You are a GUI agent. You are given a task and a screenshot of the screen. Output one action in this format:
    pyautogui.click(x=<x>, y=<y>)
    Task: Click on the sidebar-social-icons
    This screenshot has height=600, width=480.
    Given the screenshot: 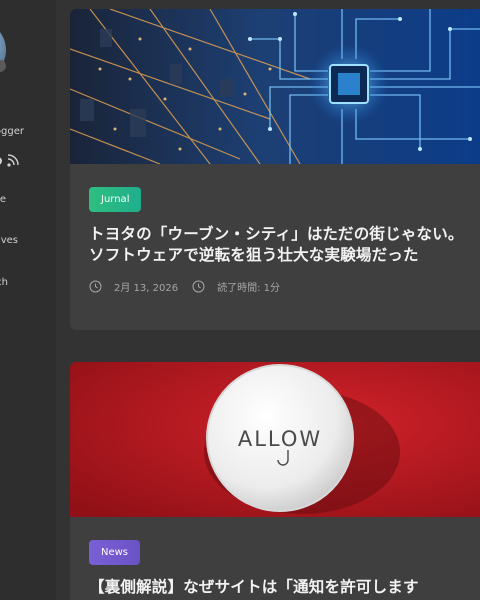 What is the action you would take?
    pyautogui.click(x=13, y=161)
    